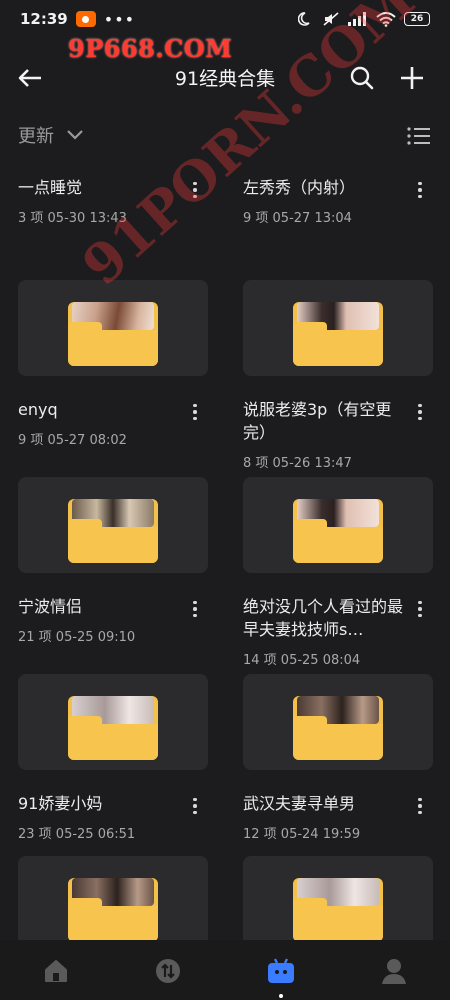 The image size is (450, 1000). What do you see at coordinates (50, 187) in the screenshot?
I see `folder-name: 一点睡觉` at bounding box center [50, 187].